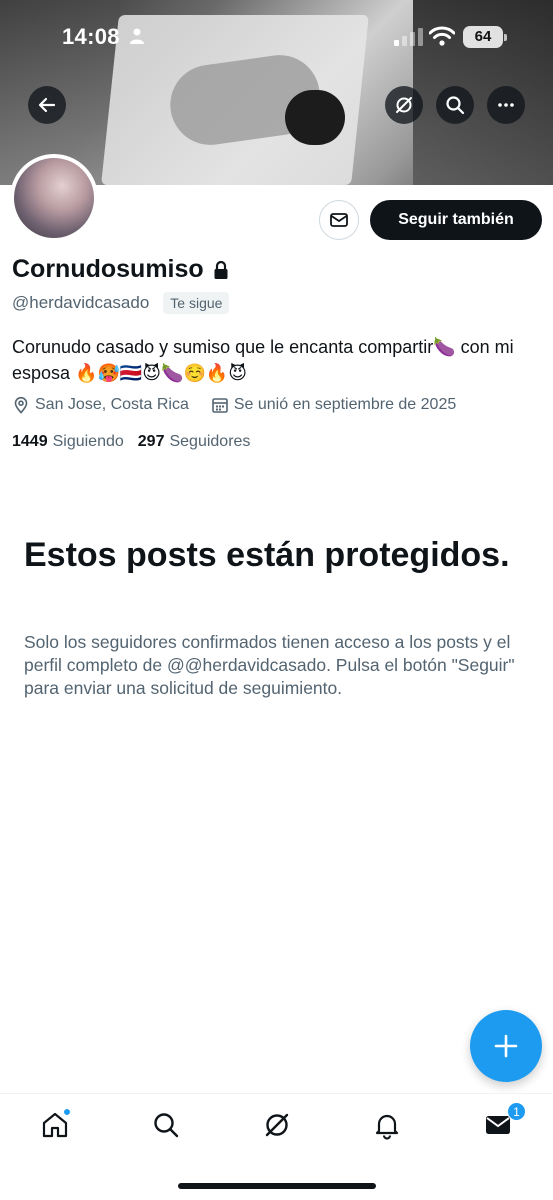 The height and width of the screenshot is (1200, 553). What do you see at coordinates (210, 441) in the screenshot?
I see `followers-label: Seguidores` at bounding box center [210, 441].